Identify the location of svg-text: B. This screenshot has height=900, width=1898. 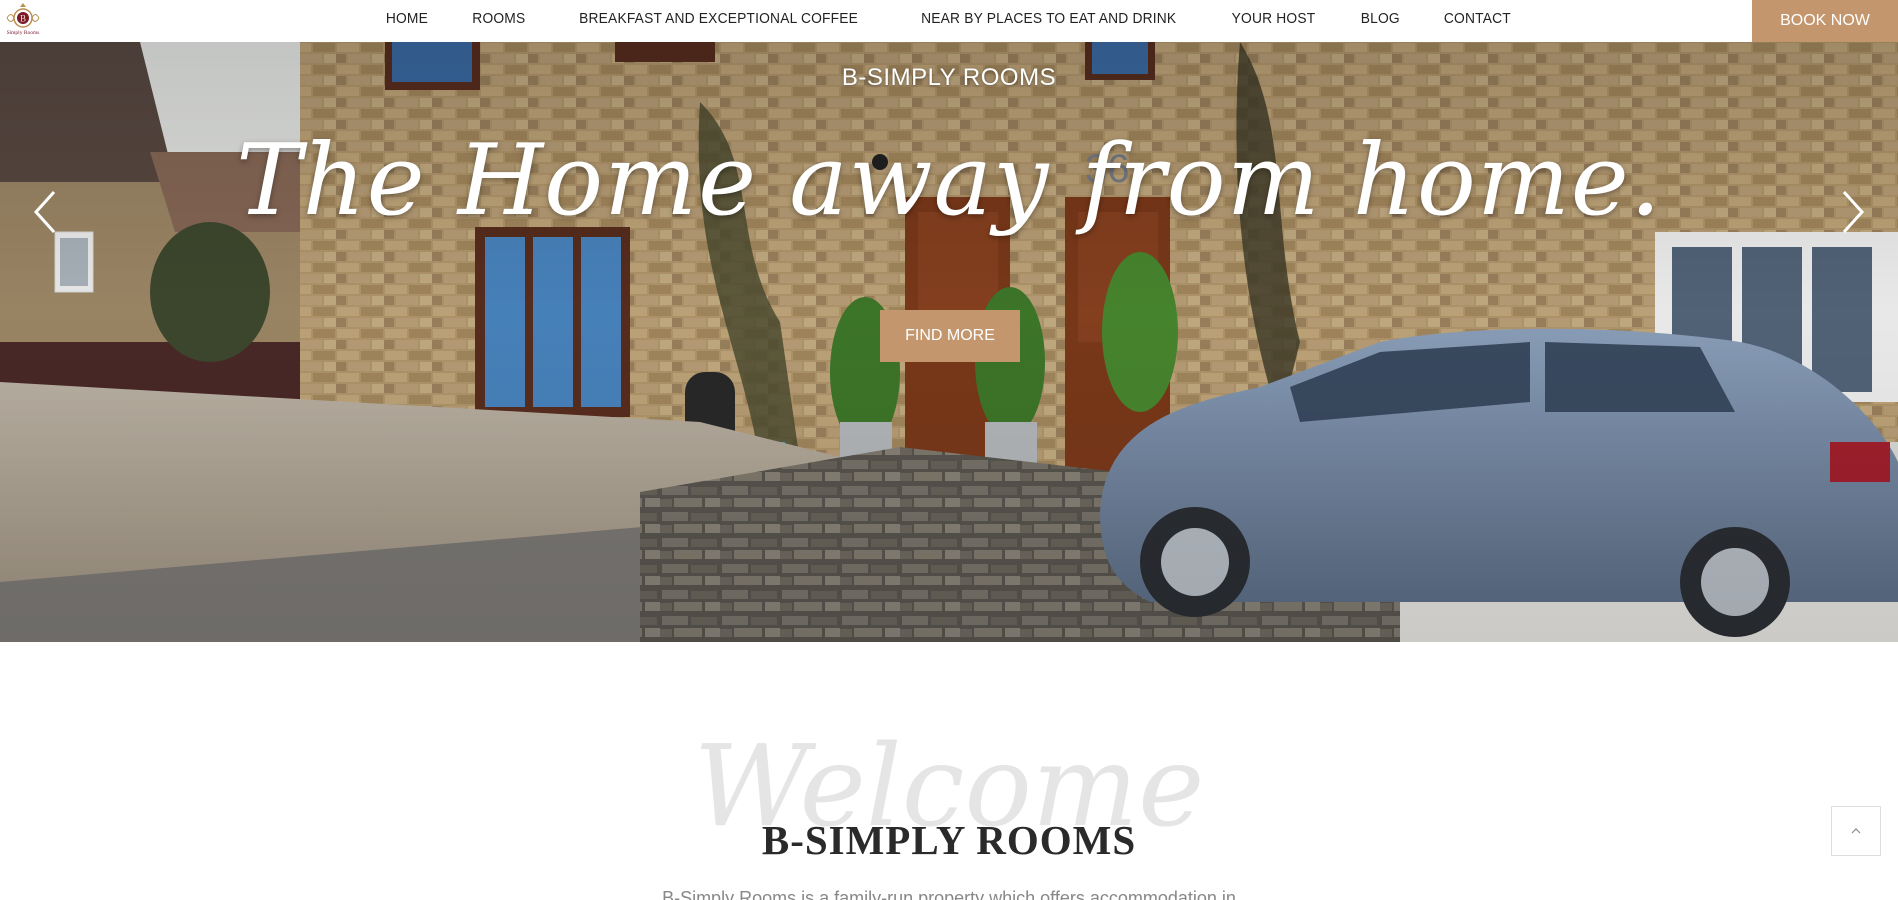
(23, 19).